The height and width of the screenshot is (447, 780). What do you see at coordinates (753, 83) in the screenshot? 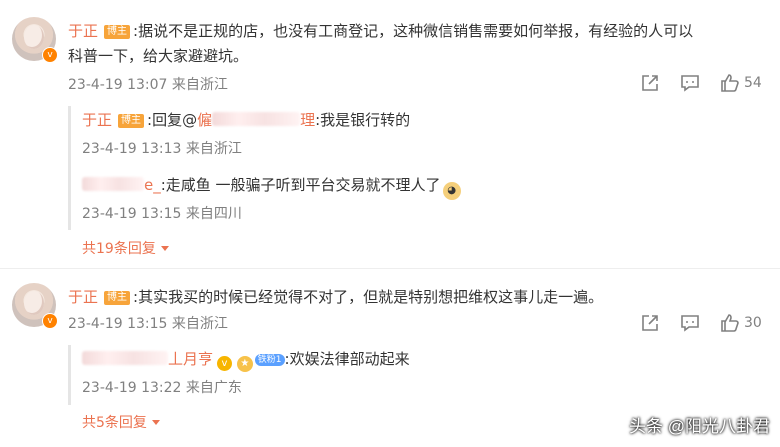
I see `like-count: 54` at bounding box center [753, 83].